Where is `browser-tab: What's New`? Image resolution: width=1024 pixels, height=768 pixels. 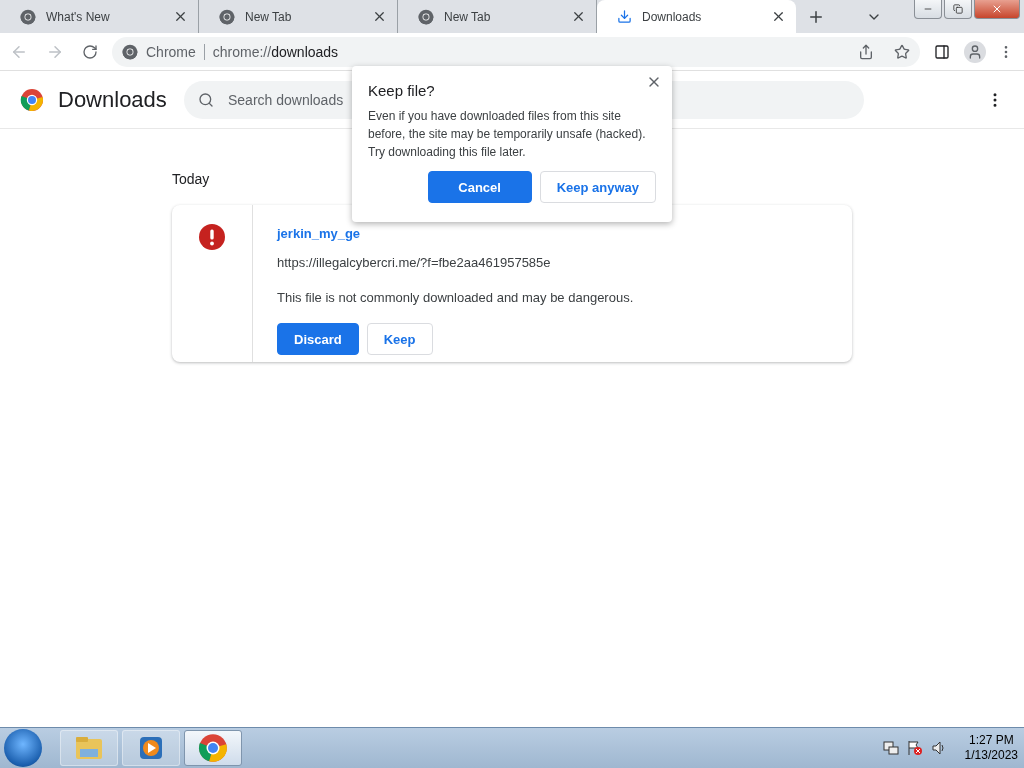 browser-tab: What's New is located at coordinates (99, 16).